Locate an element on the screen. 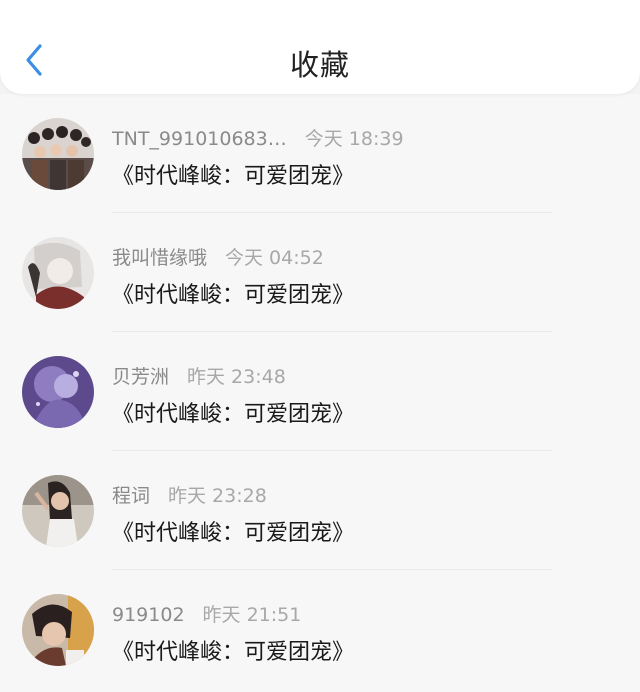 This screenshot has width=640, height=692. timestamp: 昨天 23:48 is located at coordinates (236, 377).